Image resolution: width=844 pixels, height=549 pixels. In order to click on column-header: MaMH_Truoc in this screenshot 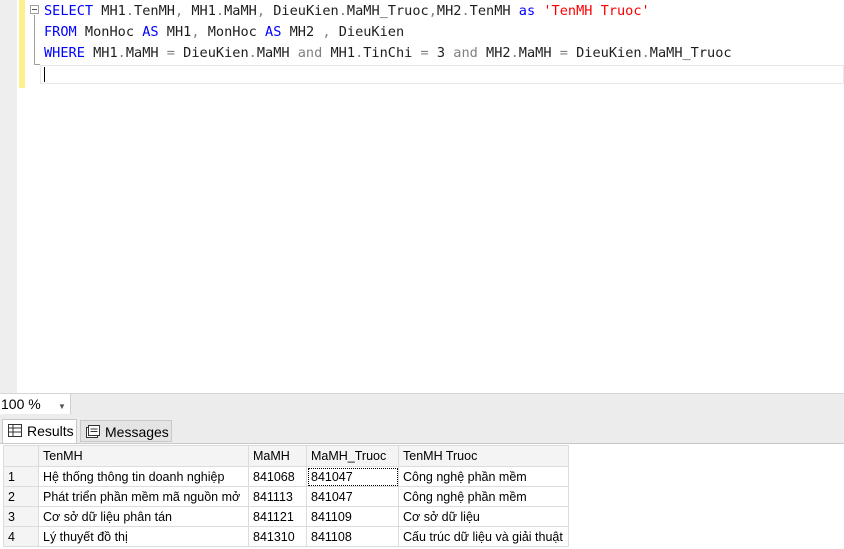, I will do `click(352, 456)`.